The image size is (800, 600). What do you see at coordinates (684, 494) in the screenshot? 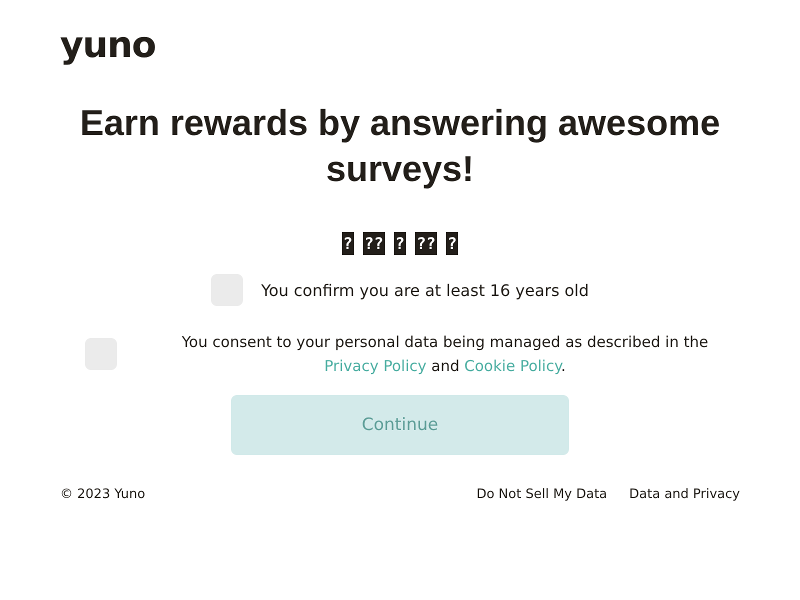
I see `footer-link: Data and Privacy` at bounding box center [684, 494].